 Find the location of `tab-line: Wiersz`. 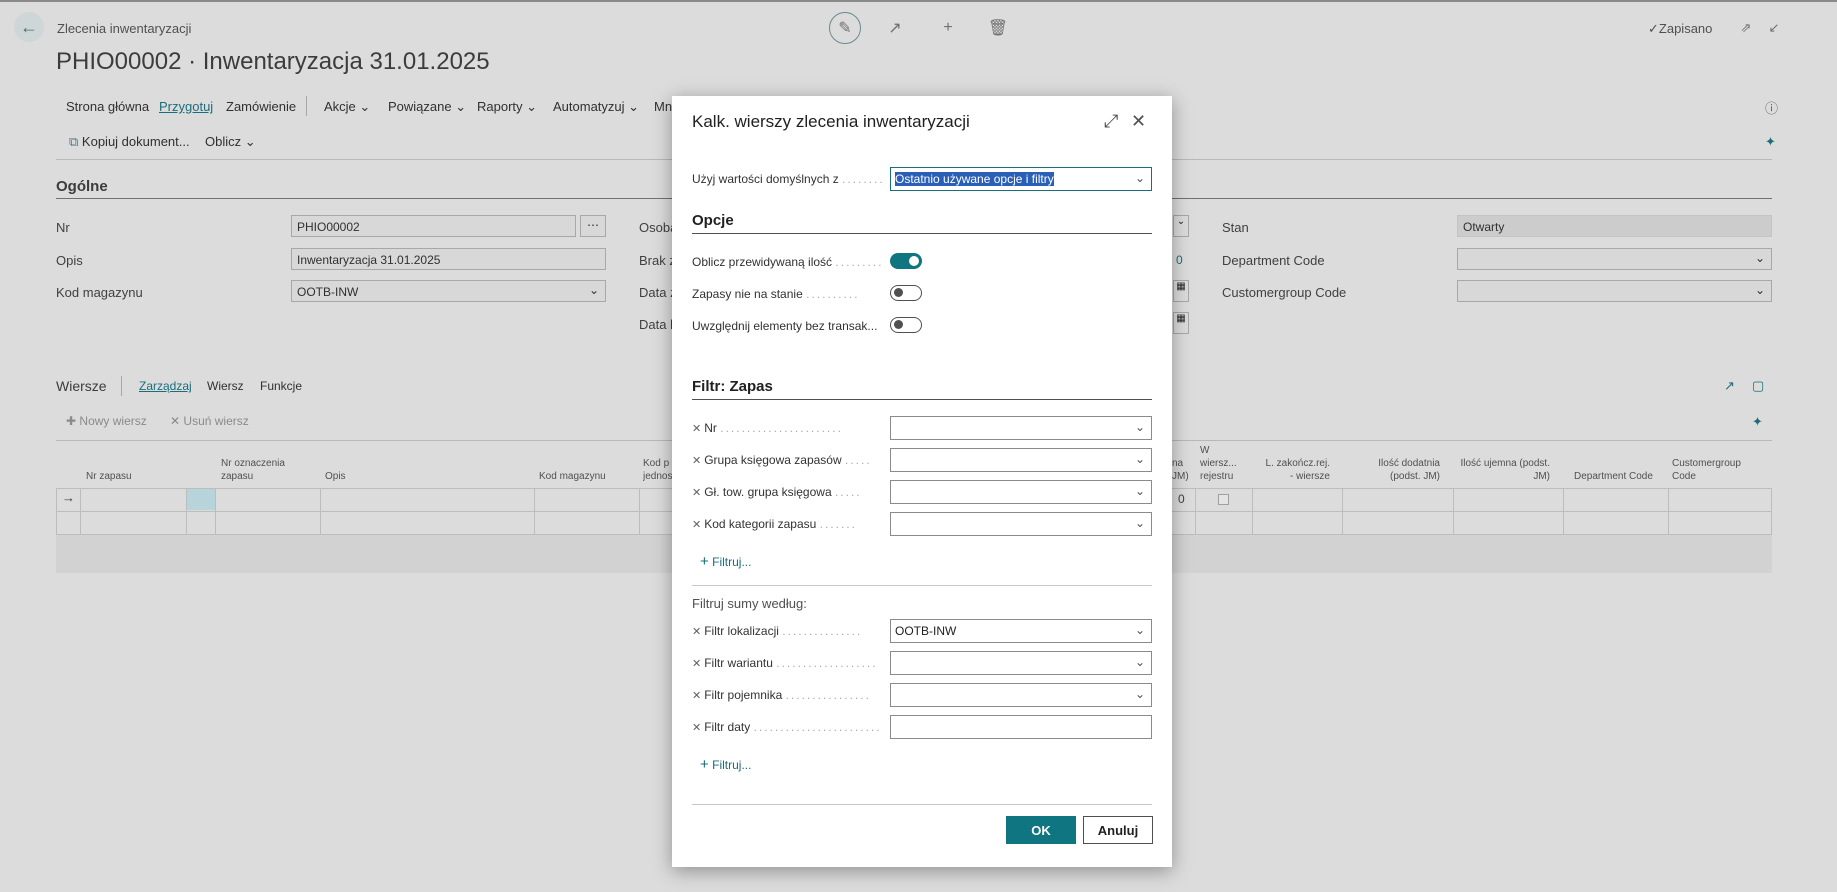

tab-line: Wiersz is located at coordinates (225, 386).